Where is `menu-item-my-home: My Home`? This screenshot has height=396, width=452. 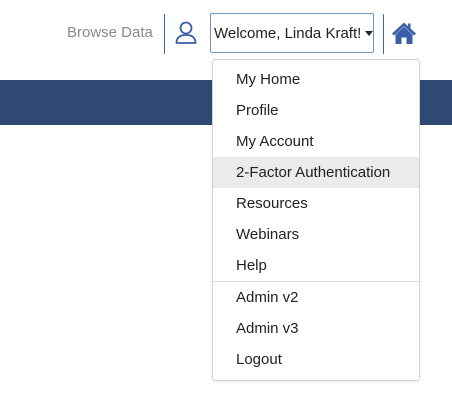
menu-item-my-home: My Home is located at coordinates (316, 79).